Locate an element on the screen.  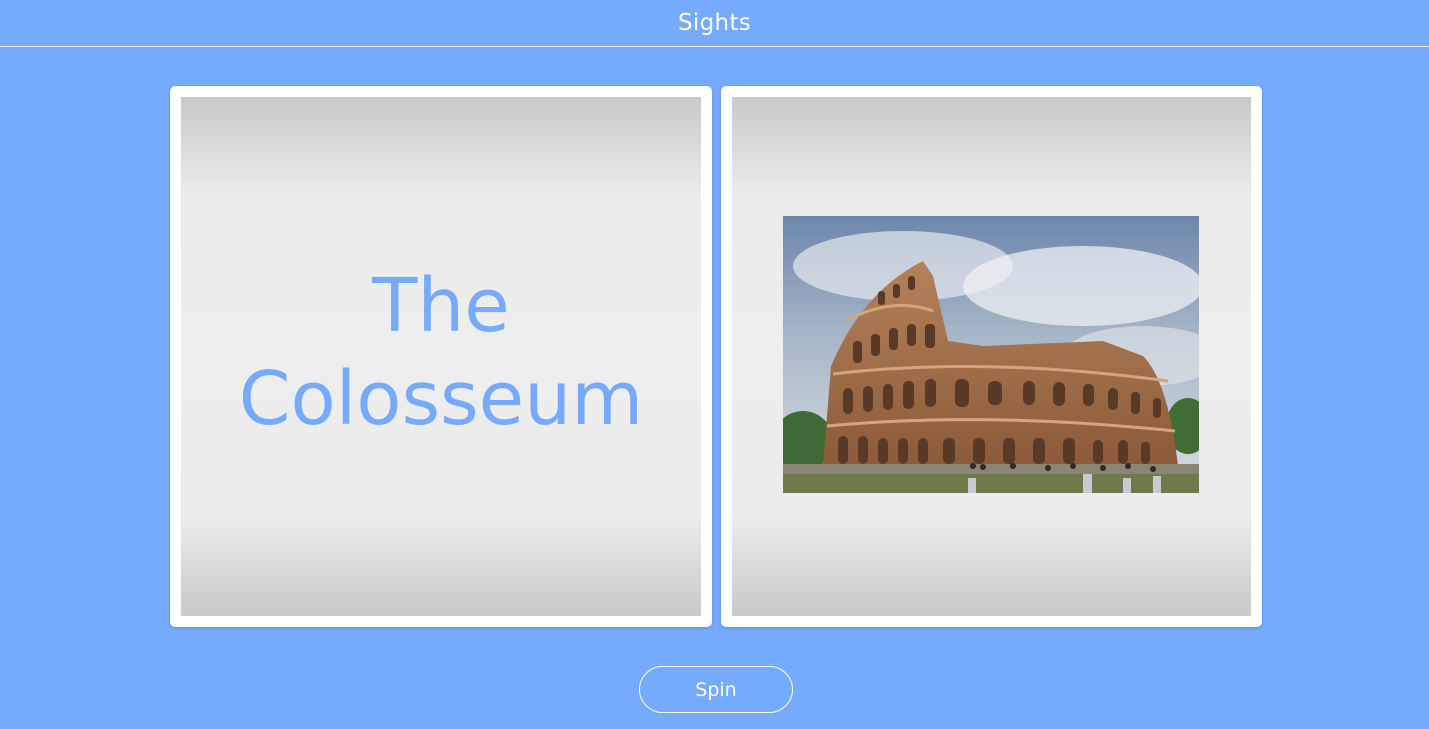
app-header: Sights is located at coordinates (714, 23).